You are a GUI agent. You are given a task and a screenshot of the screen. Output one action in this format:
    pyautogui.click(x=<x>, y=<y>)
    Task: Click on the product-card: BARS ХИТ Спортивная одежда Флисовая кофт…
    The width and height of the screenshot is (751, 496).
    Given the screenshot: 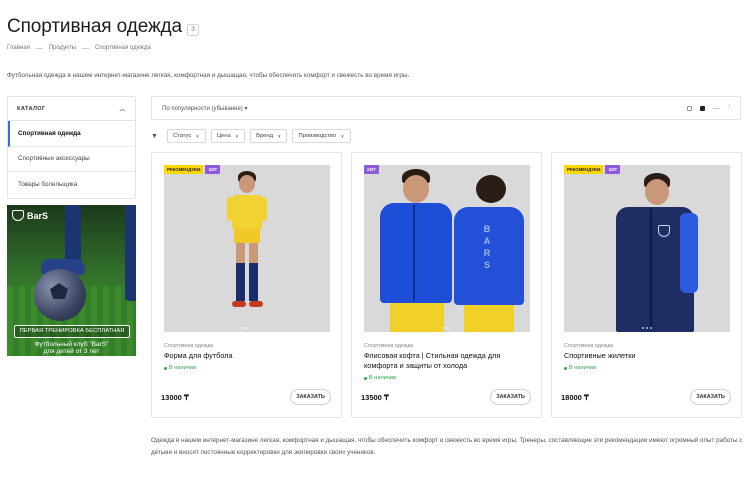 What is the action you would take?
    pyautogui.click(x=446, y=285)
    